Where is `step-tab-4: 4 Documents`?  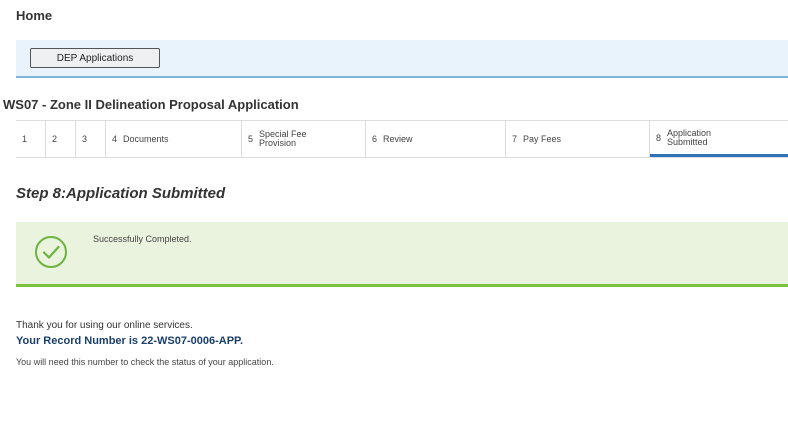 step-tab-4: 4 Documents is located at coordinates (174, 139).